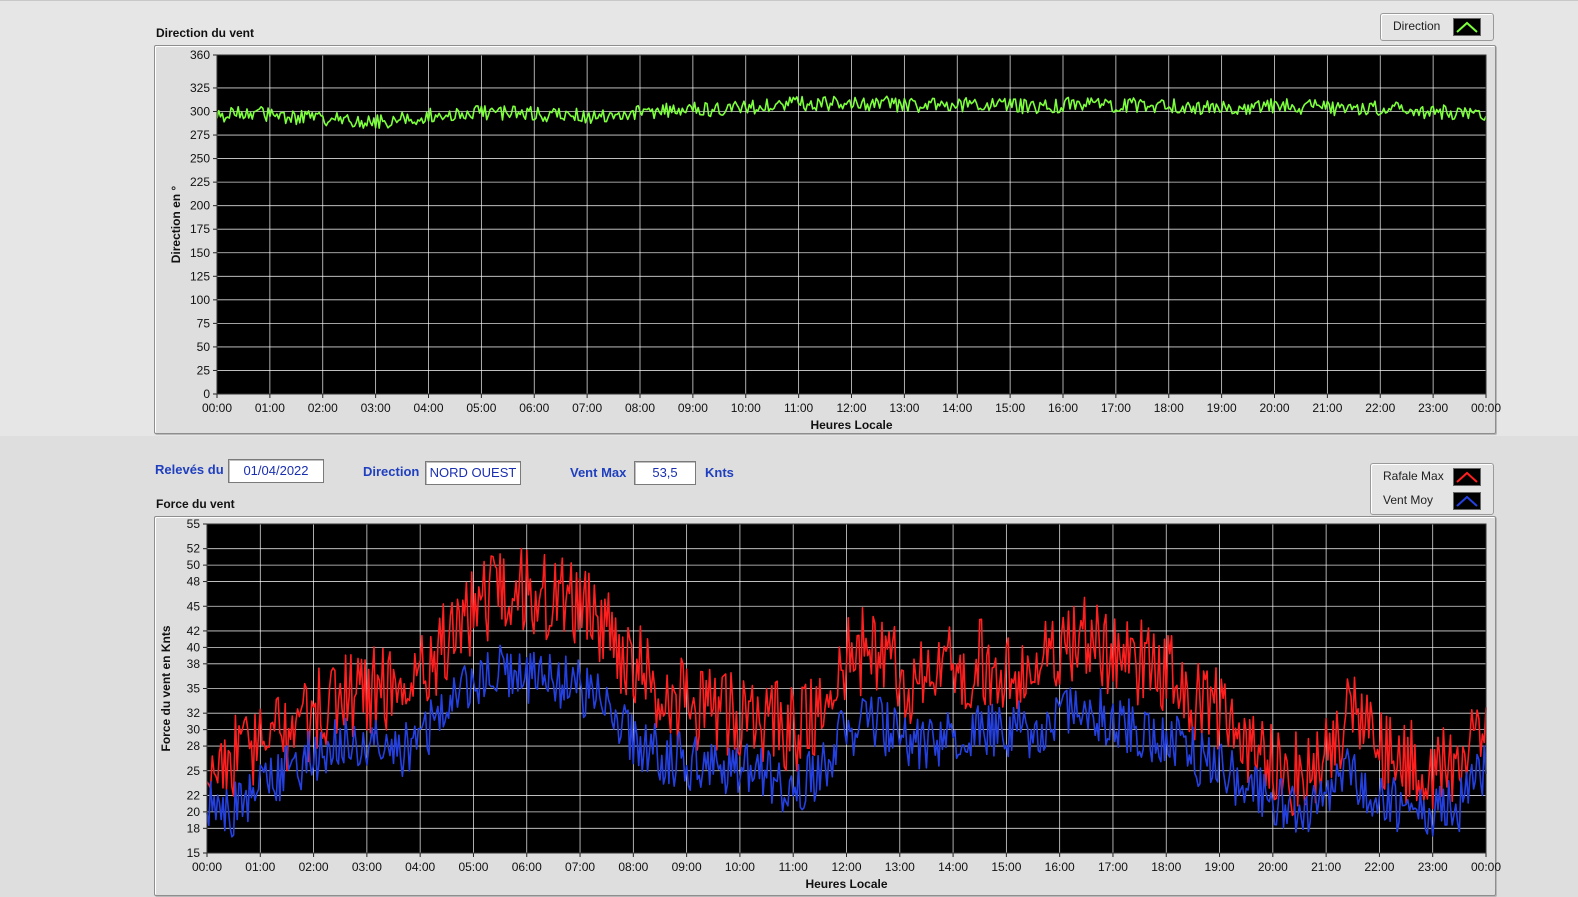  I want to click on legend-item-direction: Direction, so click(1437, 26).